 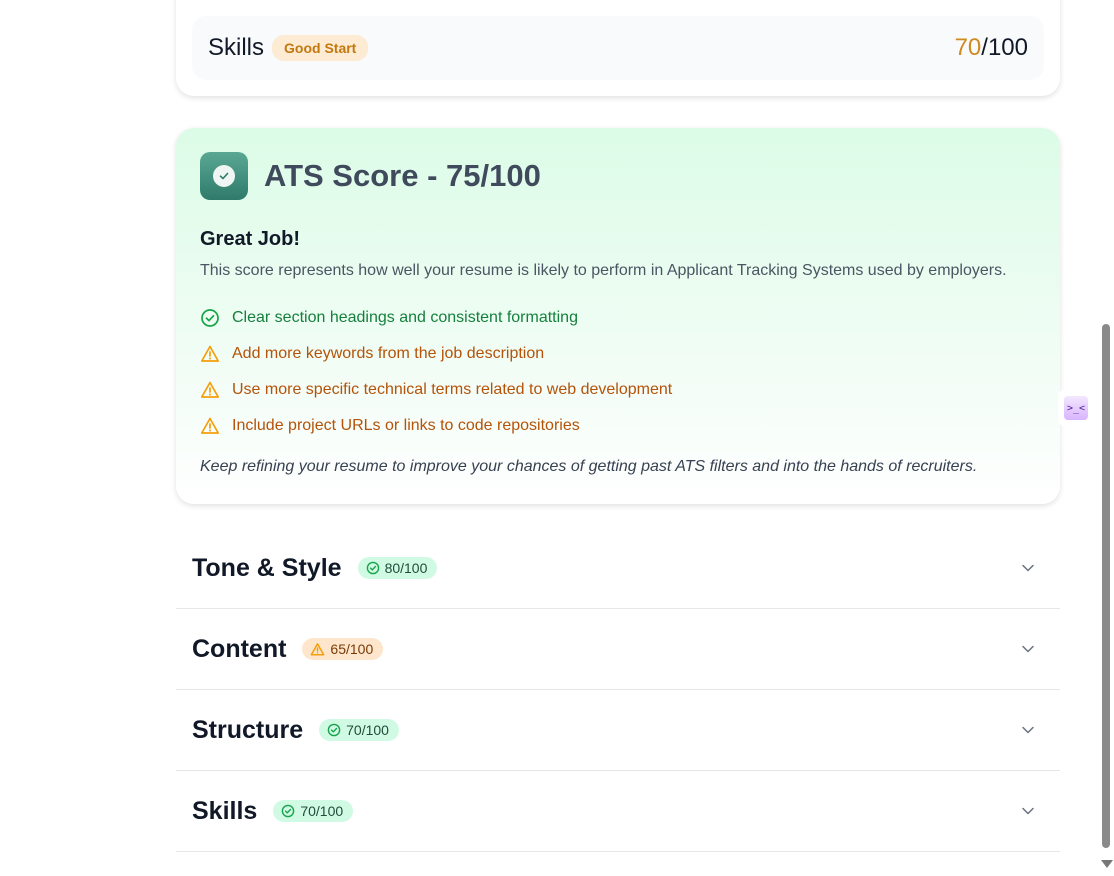 I want to click on accordion-skills: Skills 70/100, so click(x=618, y=811).